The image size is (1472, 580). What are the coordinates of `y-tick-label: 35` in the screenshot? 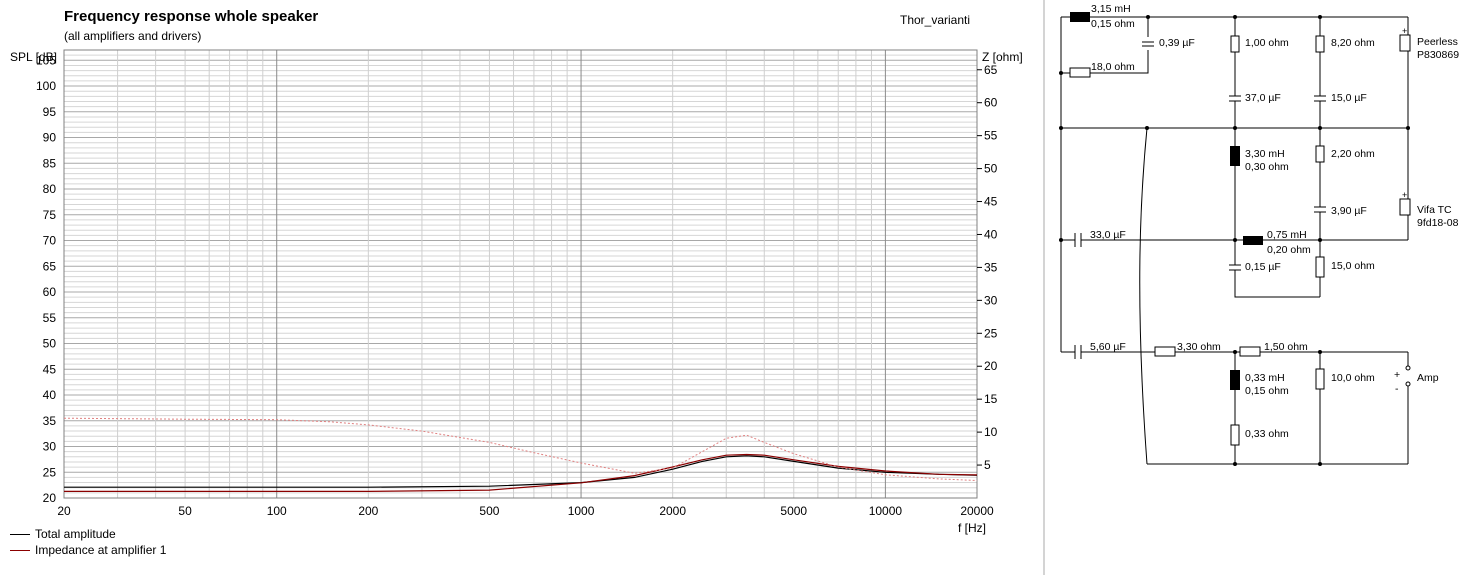 It's located at (50, 421).